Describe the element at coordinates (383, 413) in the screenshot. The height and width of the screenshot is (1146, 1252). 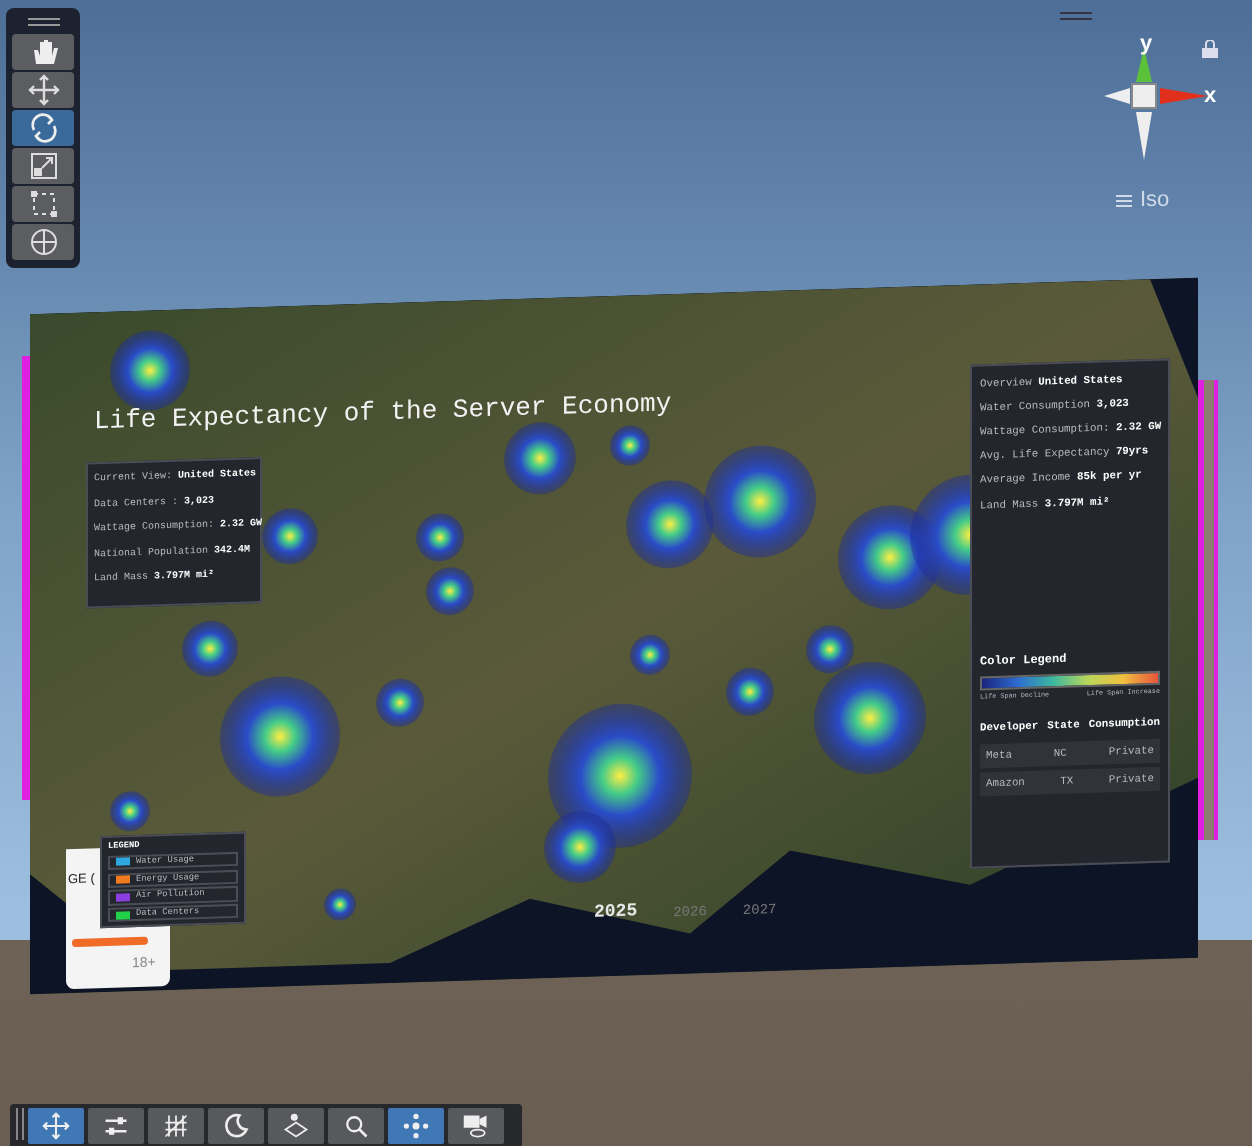
I see `map-title: Life Expectancy of the Server Economy` at that location.